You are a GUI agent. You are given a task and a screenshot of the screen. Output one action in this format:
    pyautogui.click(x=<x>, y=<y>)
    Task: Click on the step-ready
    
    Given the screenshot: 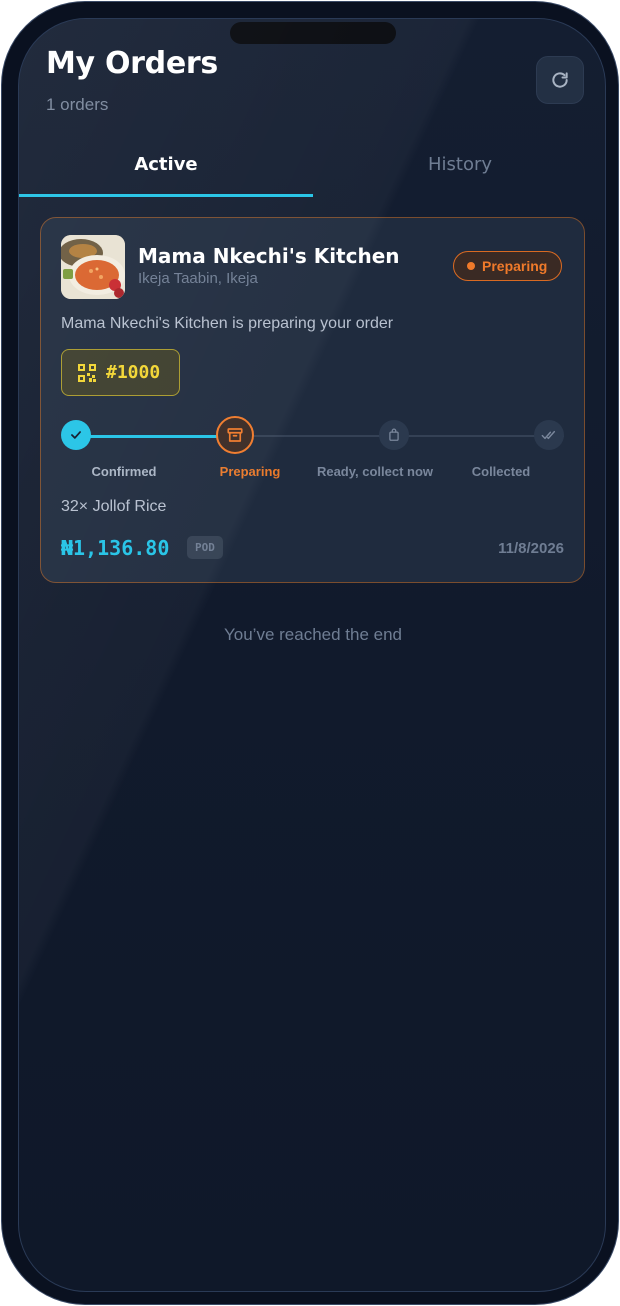 What is the action you would take?
    pyautogui.click(x=394, y=435)
    